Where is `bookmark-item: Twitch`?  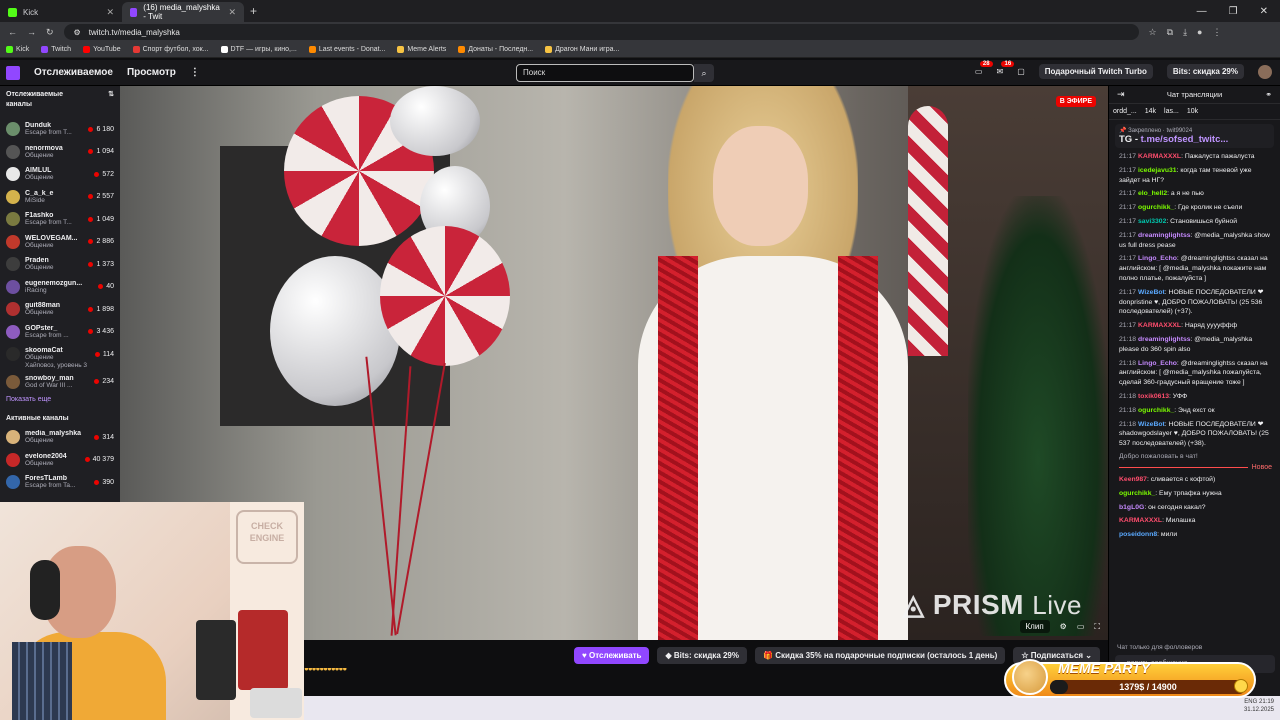
bookmark-item: Twitch is located at coordinates (56, 49).